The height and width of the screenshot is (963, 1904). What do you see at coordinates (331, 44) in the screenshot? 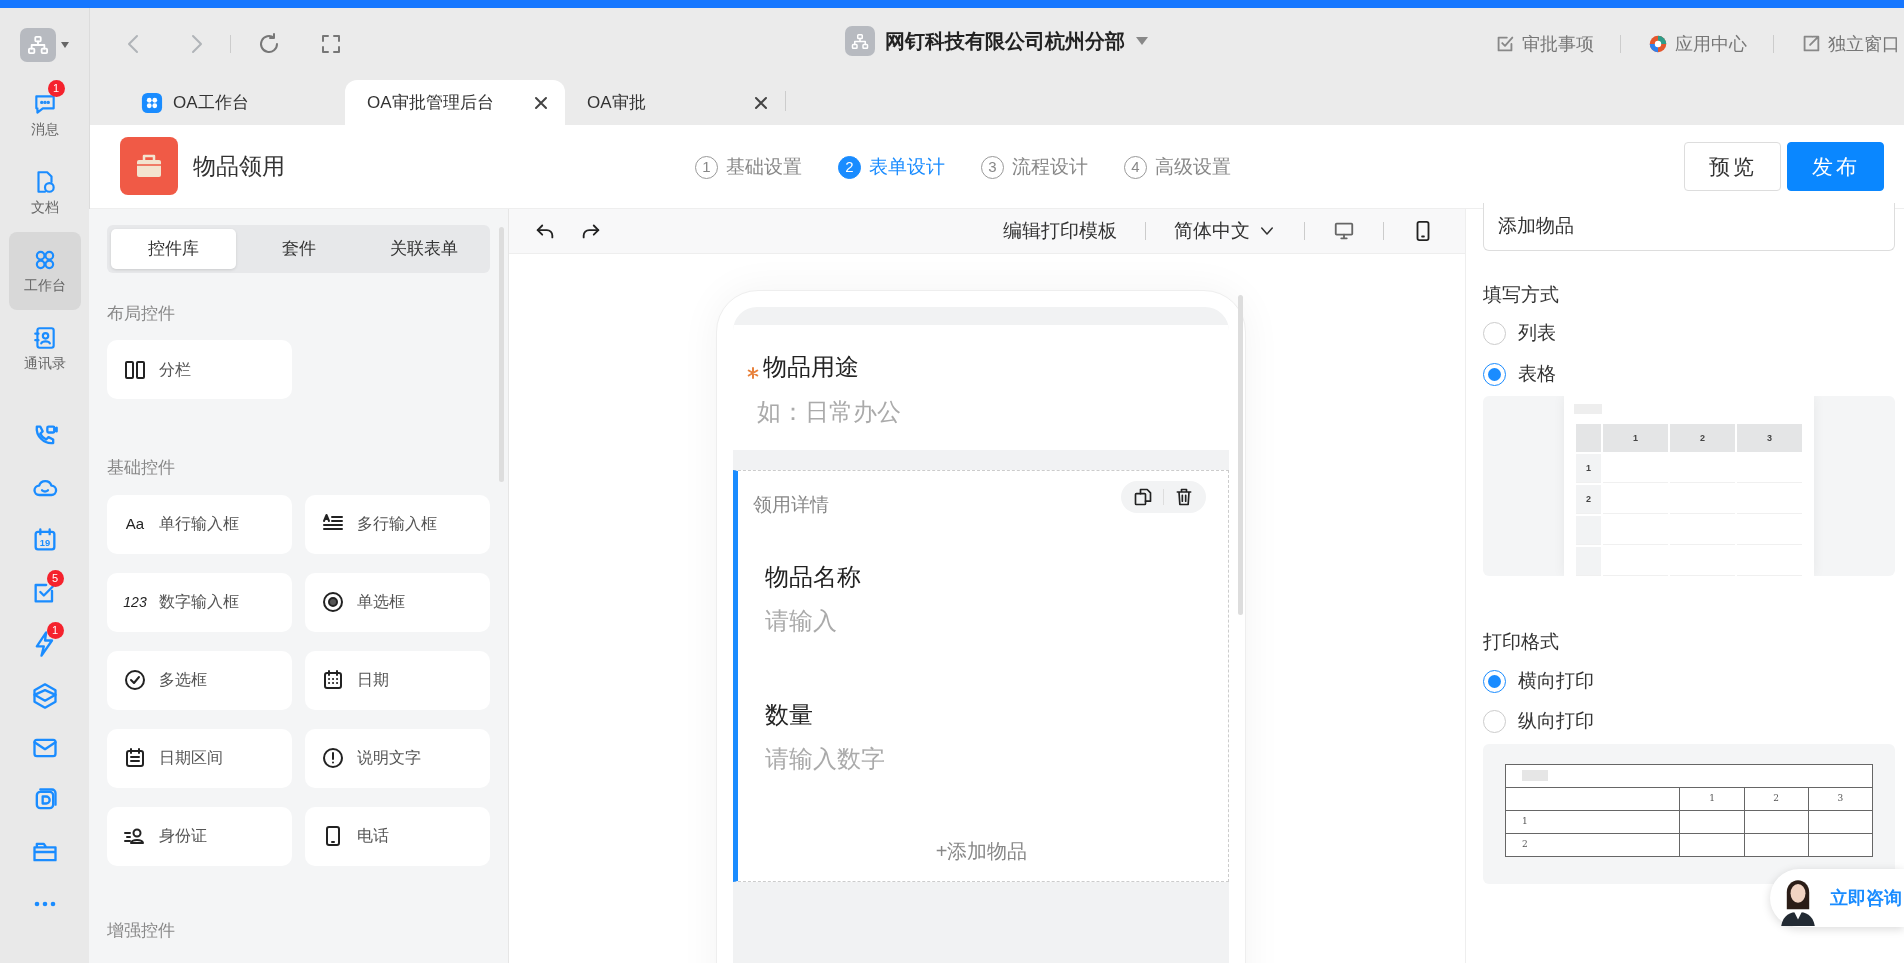
I see `fullscreen-icon` at bounding box center [331, 44].